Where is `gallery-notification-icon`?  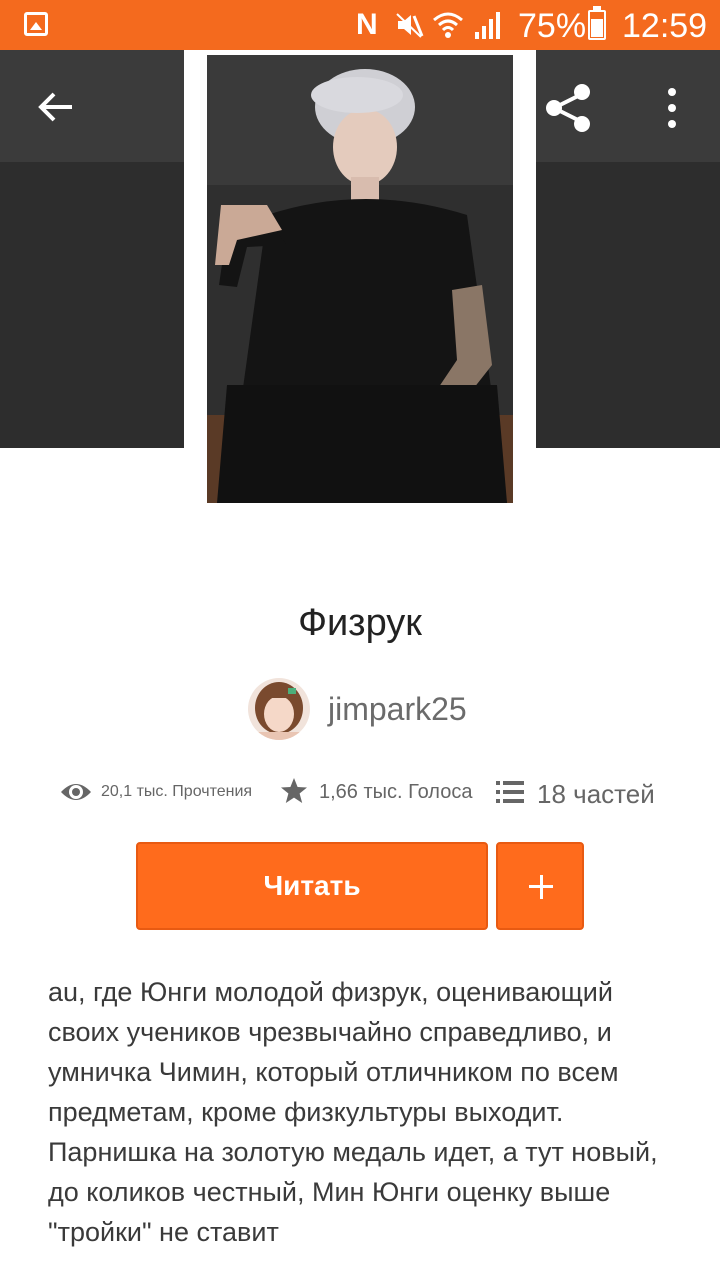
gallery-notification-icon is located at coordinates (36, 24).